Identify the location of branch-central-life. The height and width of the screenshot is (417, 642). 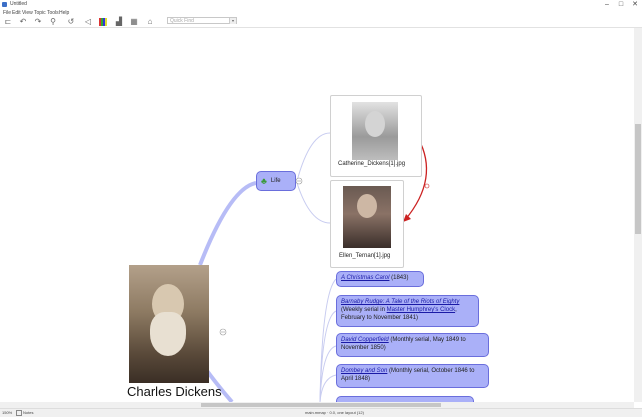
(227, 223).